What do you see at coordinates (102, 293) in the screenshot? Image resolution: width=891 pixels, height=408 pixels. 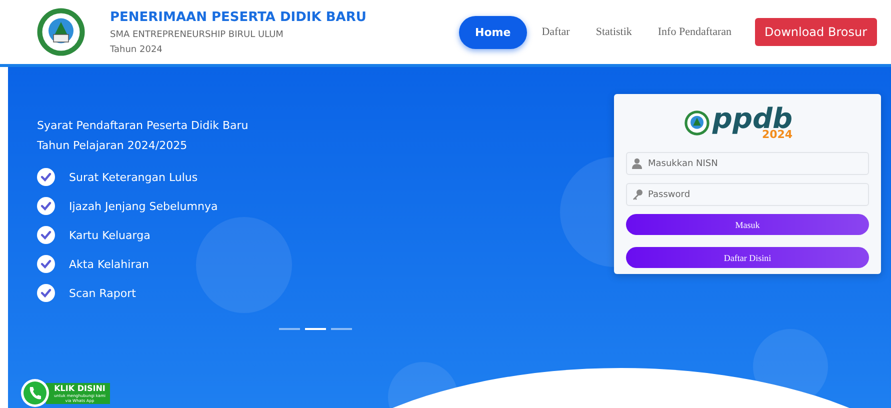 I see `requirement-text: Scan Raport` at bounding box center [102, 293].